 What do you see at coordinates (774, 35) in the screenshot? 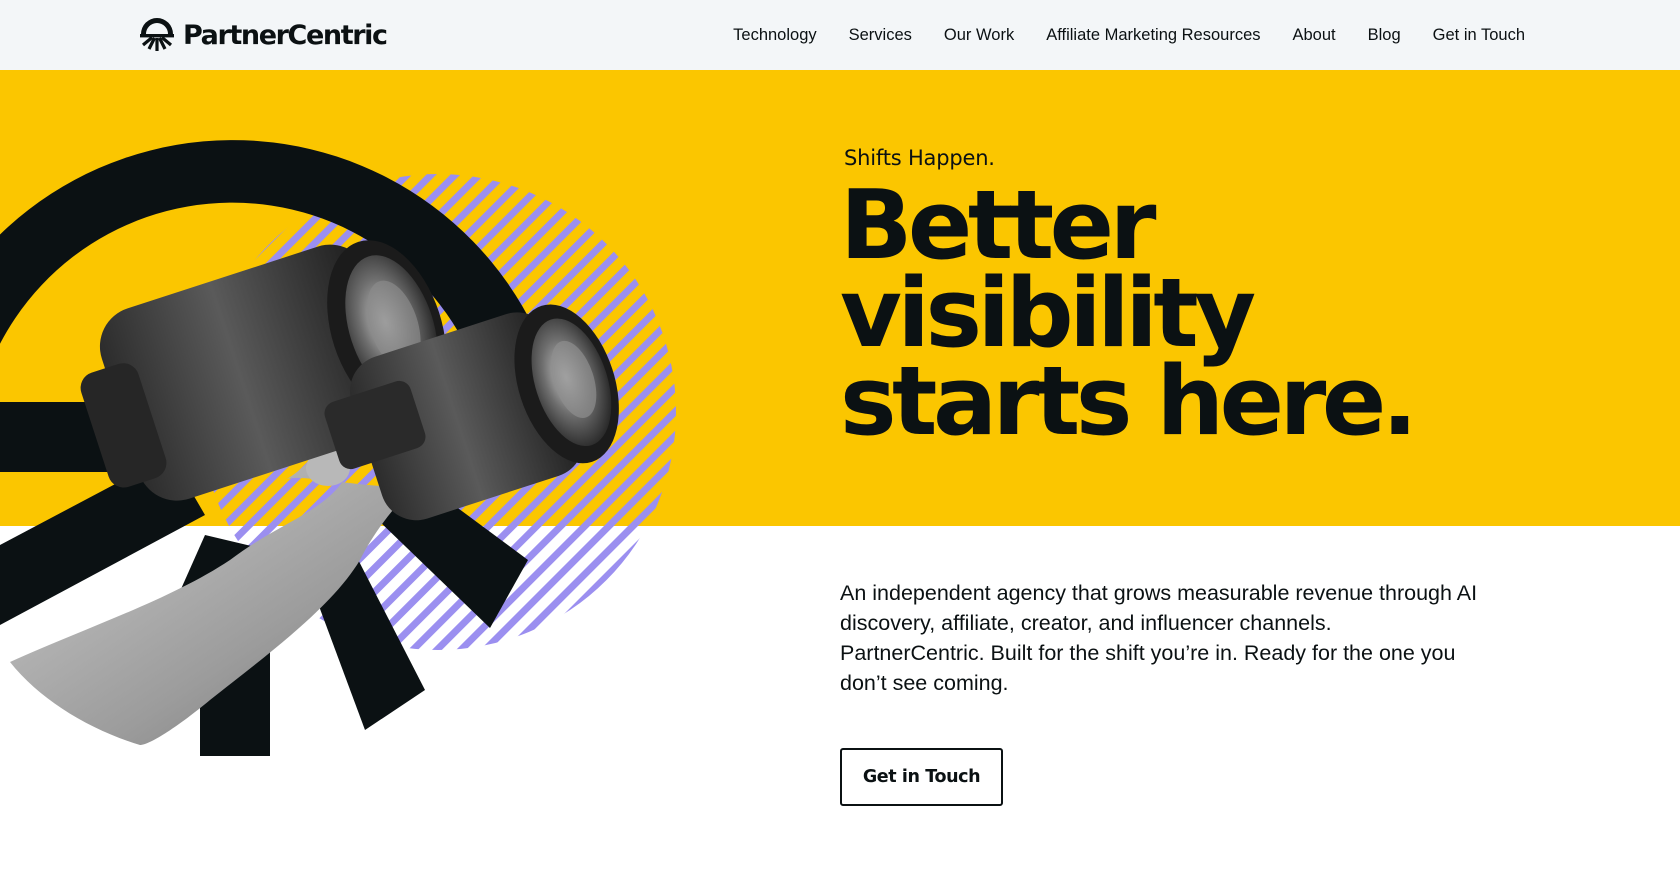
I see `nav-link-technology: Technology` at bounding box center [774, 35].